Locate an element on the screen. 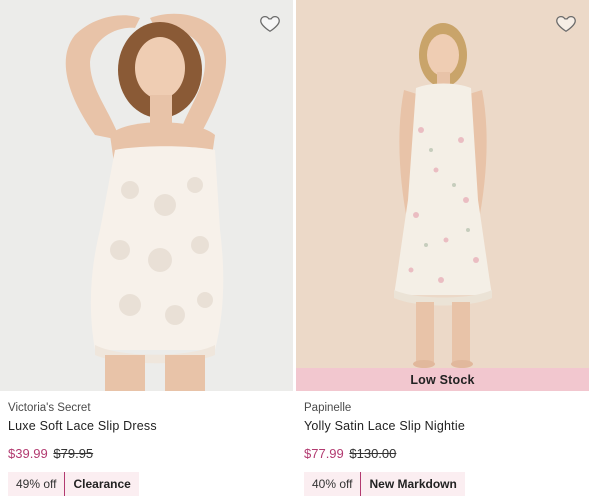 This screenshot has height=503, width=589. product-name: Luxe Soft Lace Slip Dress is located at coordinates (82, 426).